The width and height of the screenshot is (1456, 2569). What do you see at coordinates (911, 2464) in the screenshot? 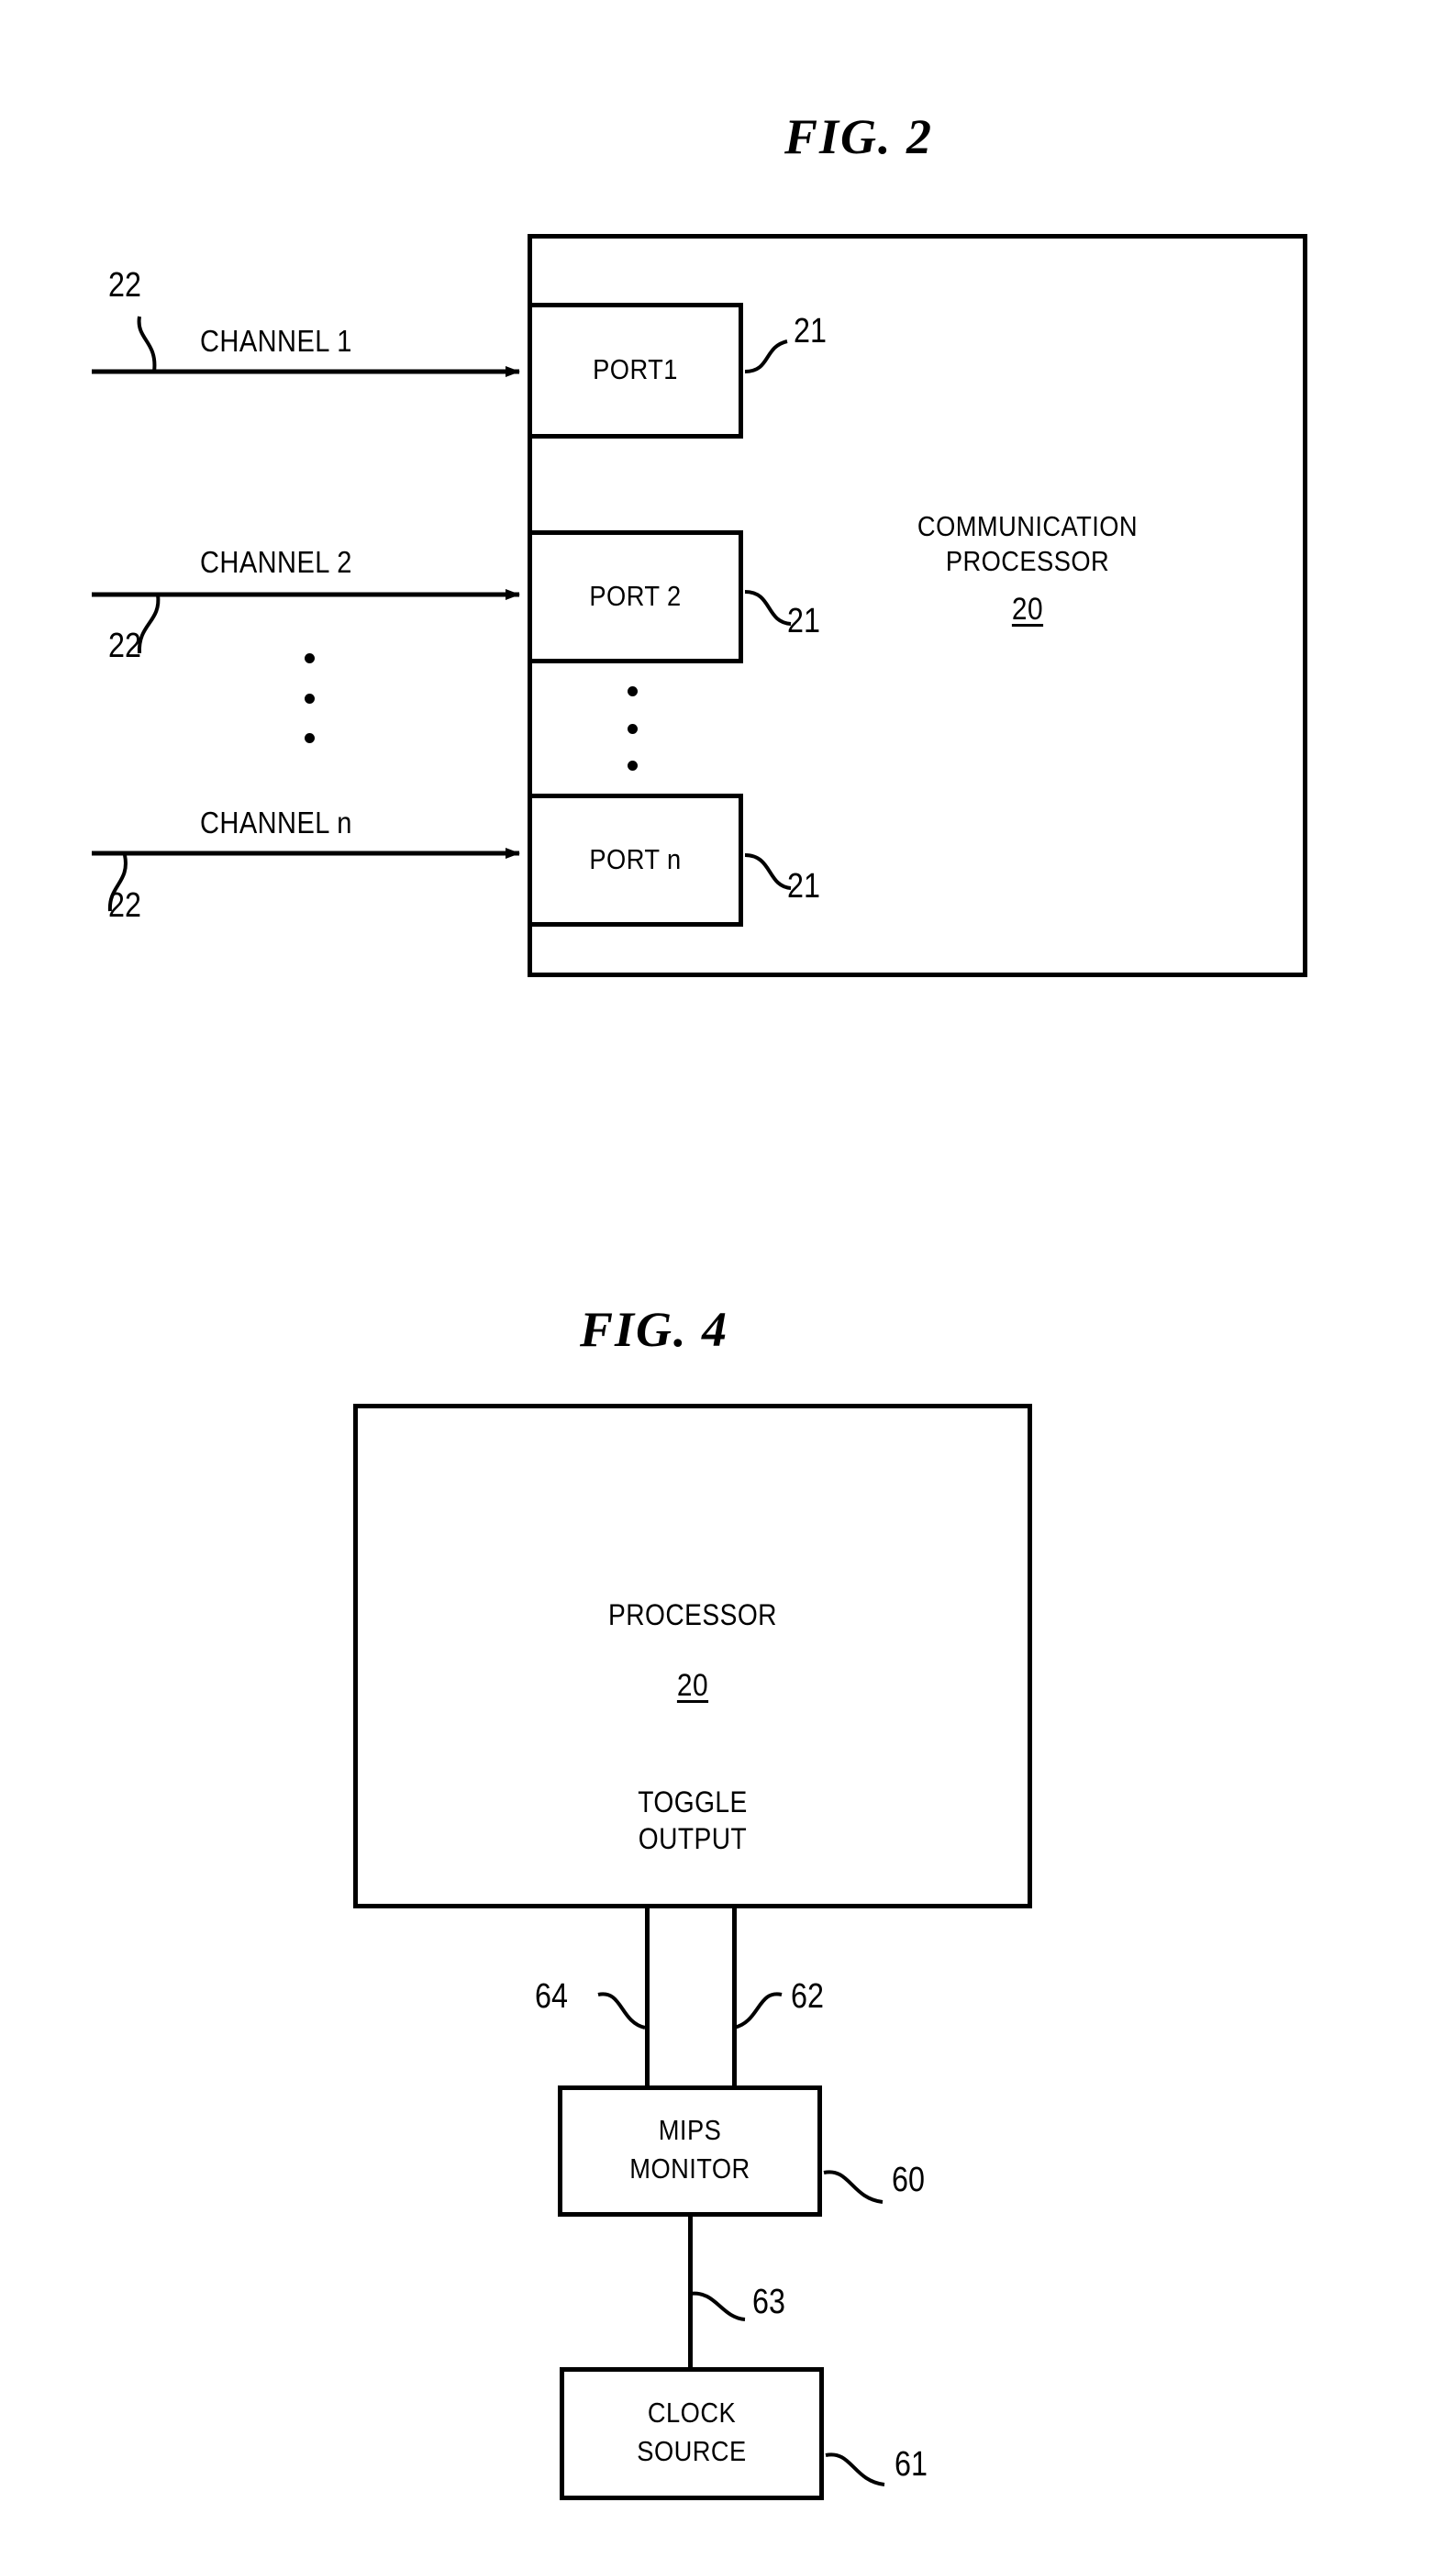
I see `clock-source-ref: 61` at bounding box center [911, 2464].